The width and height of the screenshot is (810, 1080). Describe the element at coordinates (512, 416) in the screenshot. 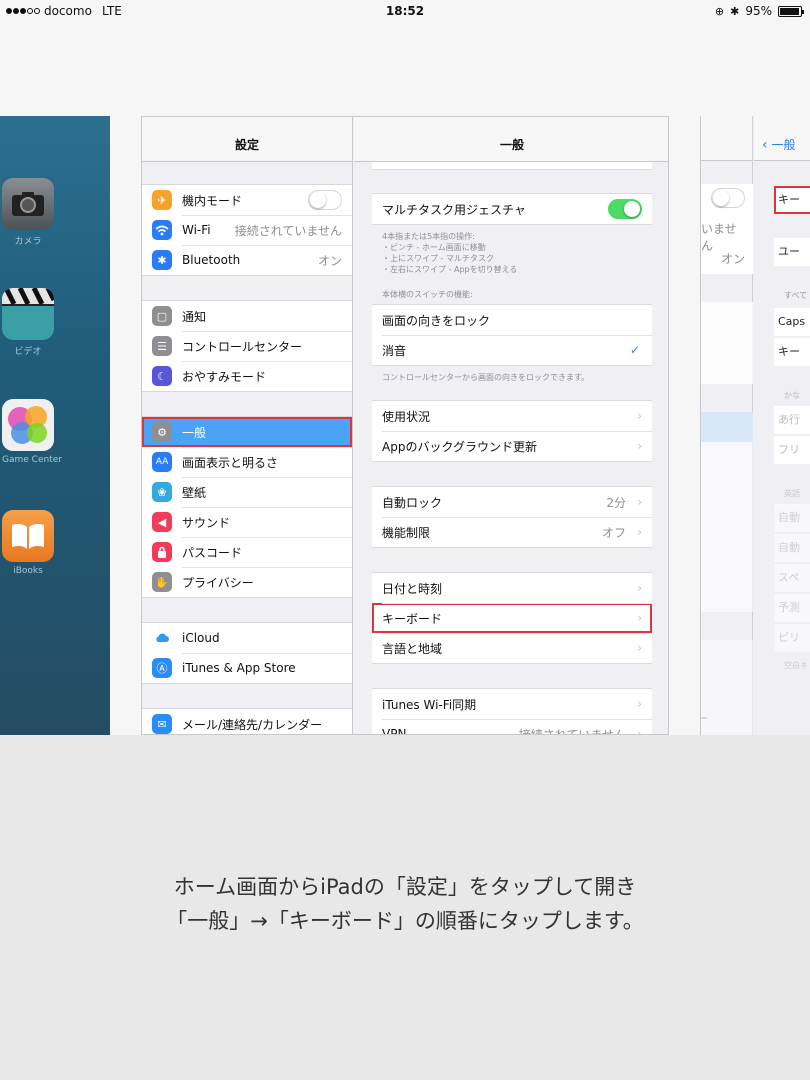

I see `usage-row: 使用状況 ›` at that location.